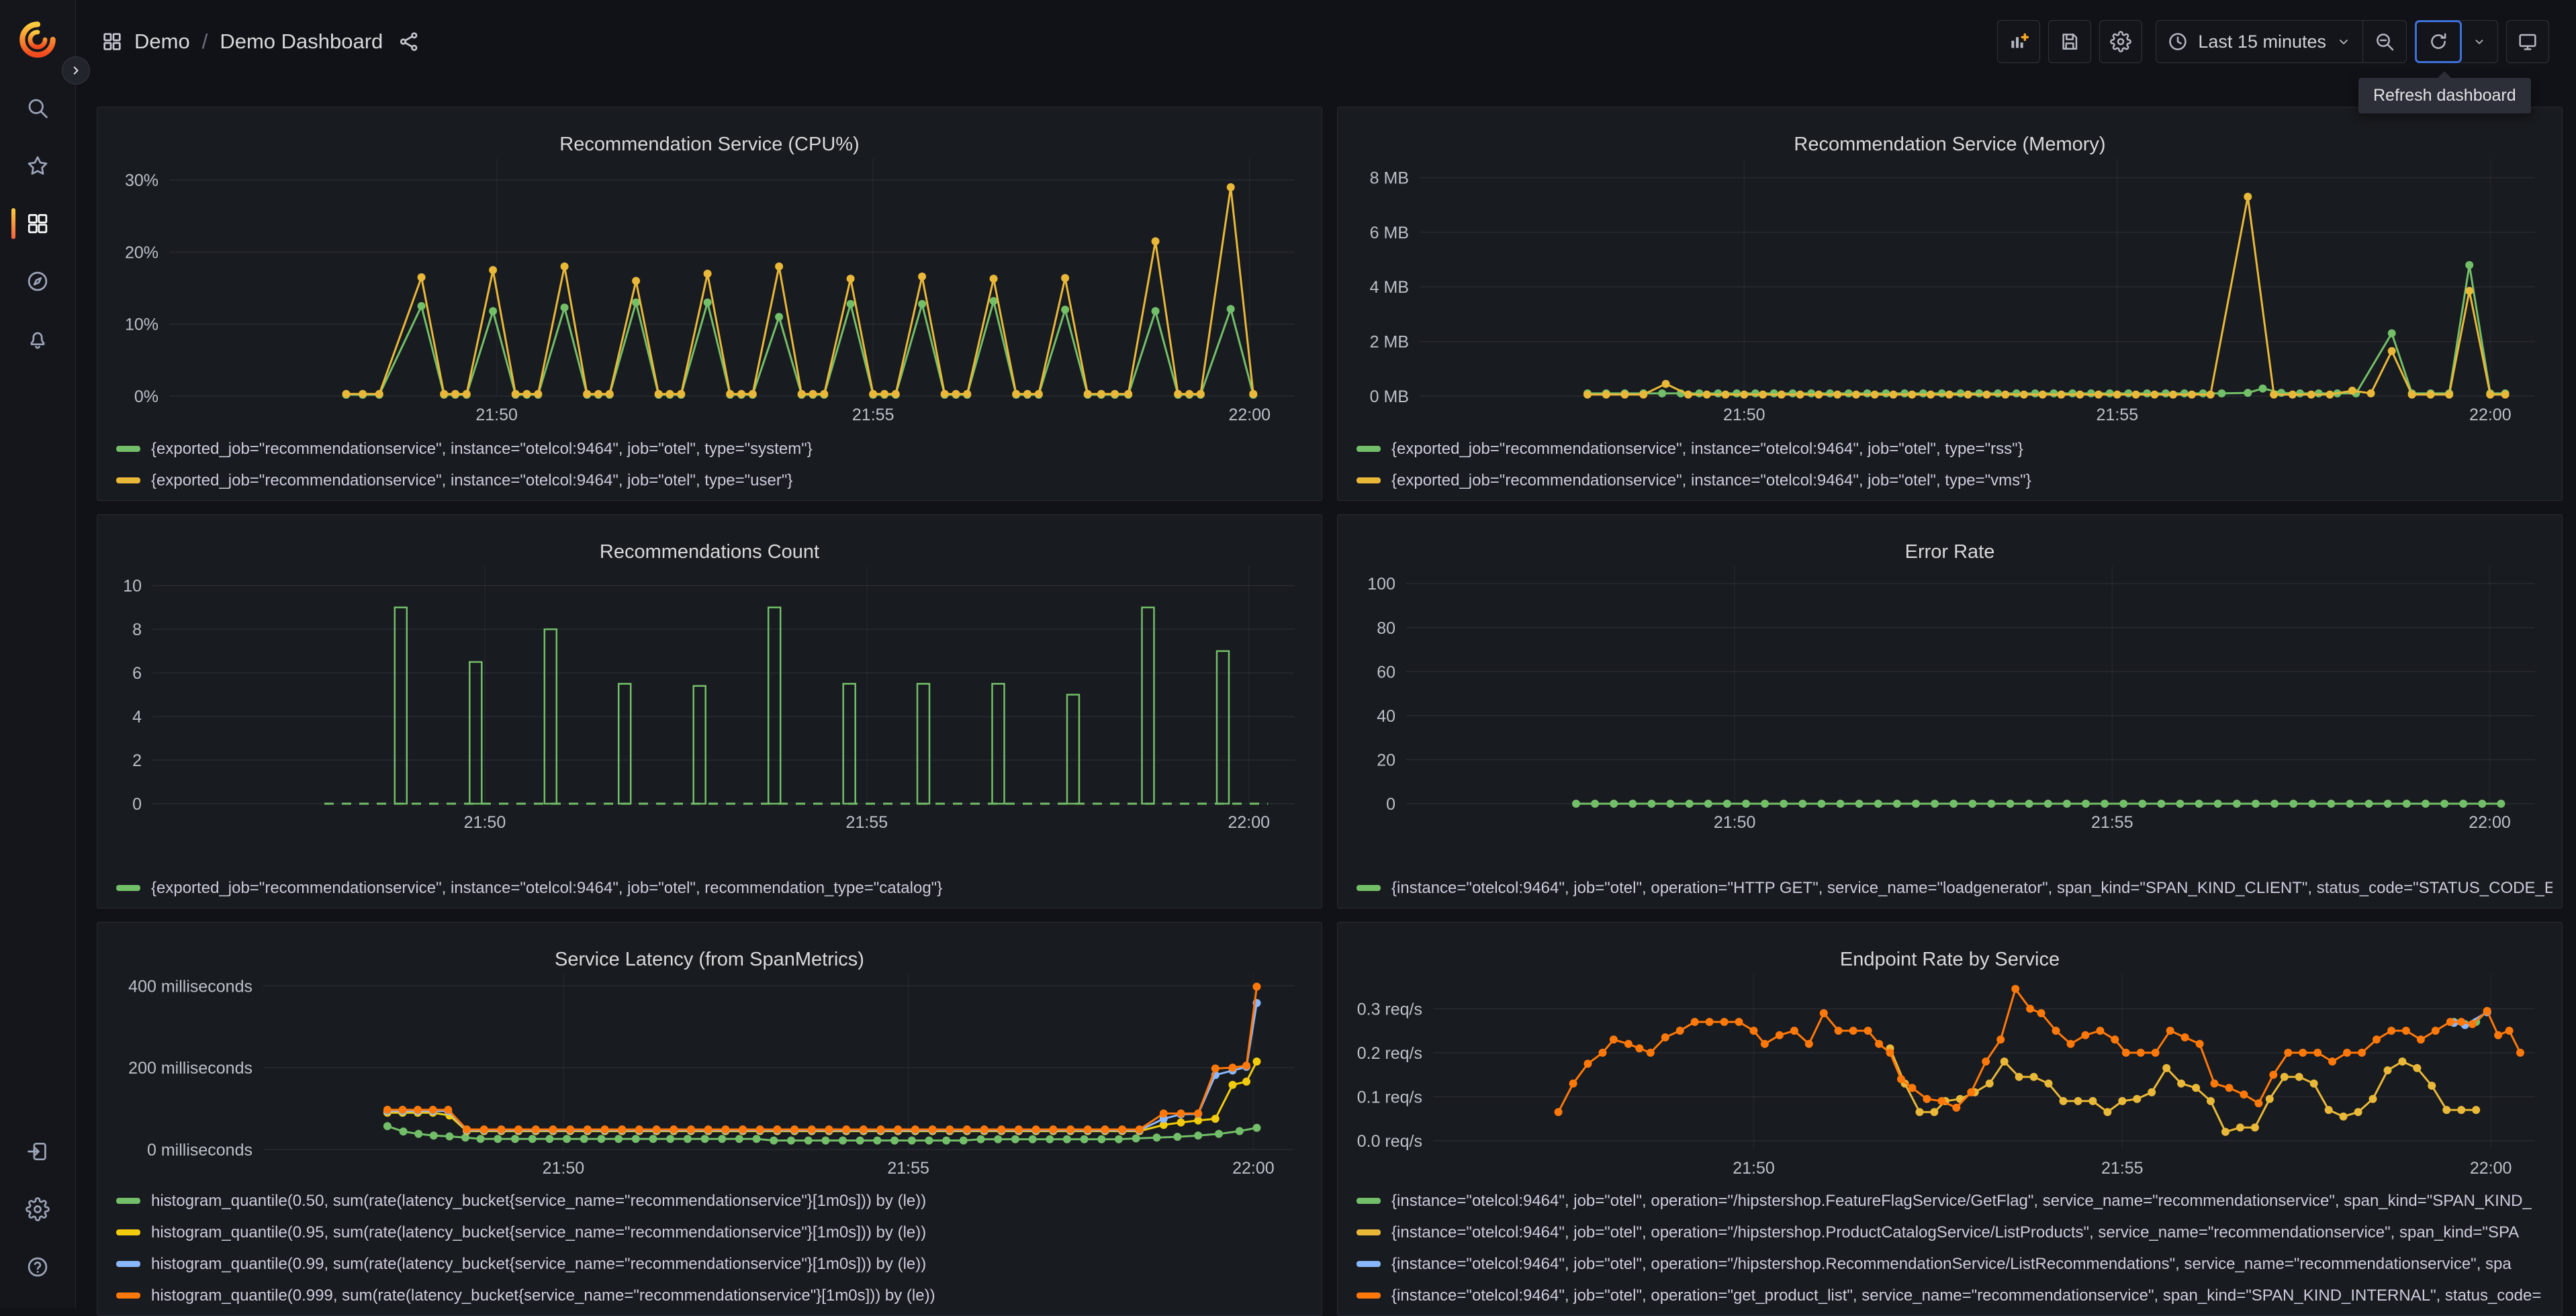 This screenshot has width=2576, height=1316. I want to click on help-icon, so click(37, 1267).